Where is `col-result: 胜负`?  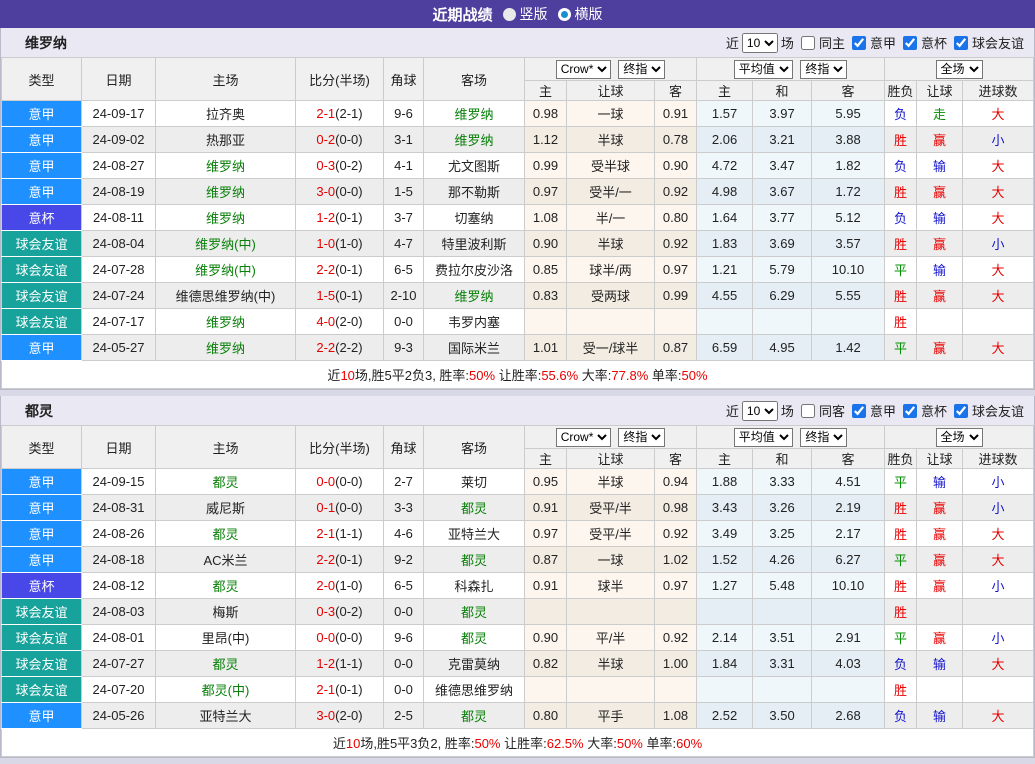 col-result: 胜负 is located at coordinates (901, 90).